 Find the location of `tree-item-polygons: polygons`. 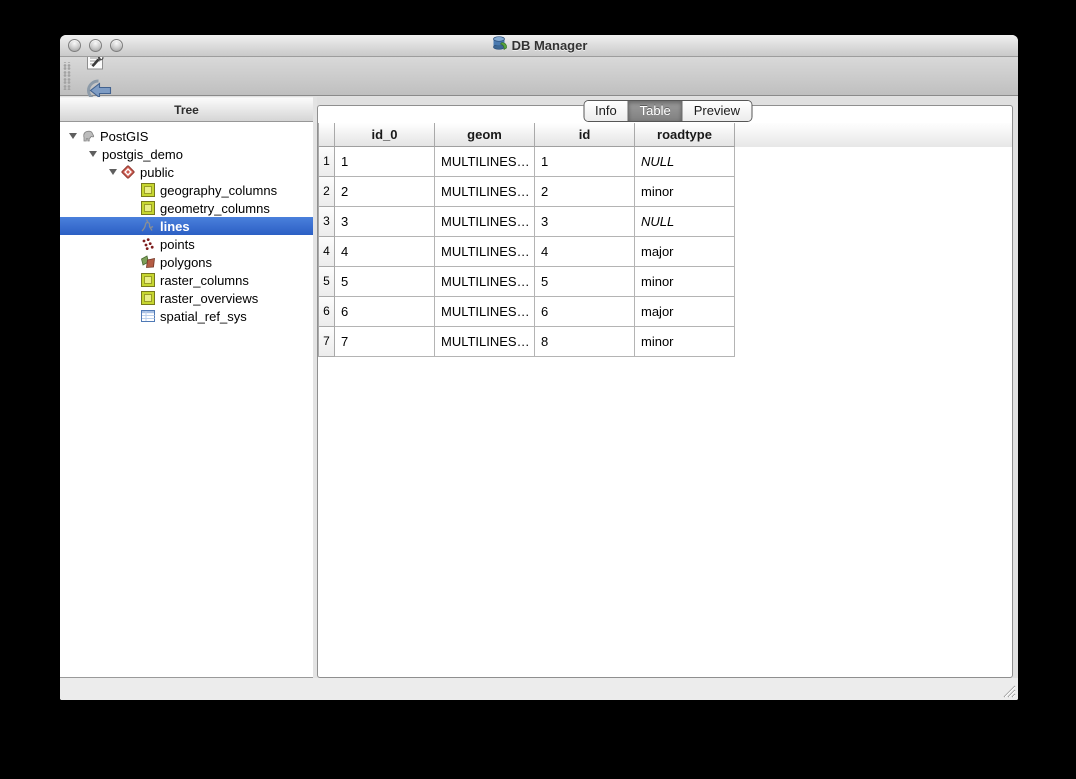

tree-item-polygons: polygons is located at coordinates (186, 262).